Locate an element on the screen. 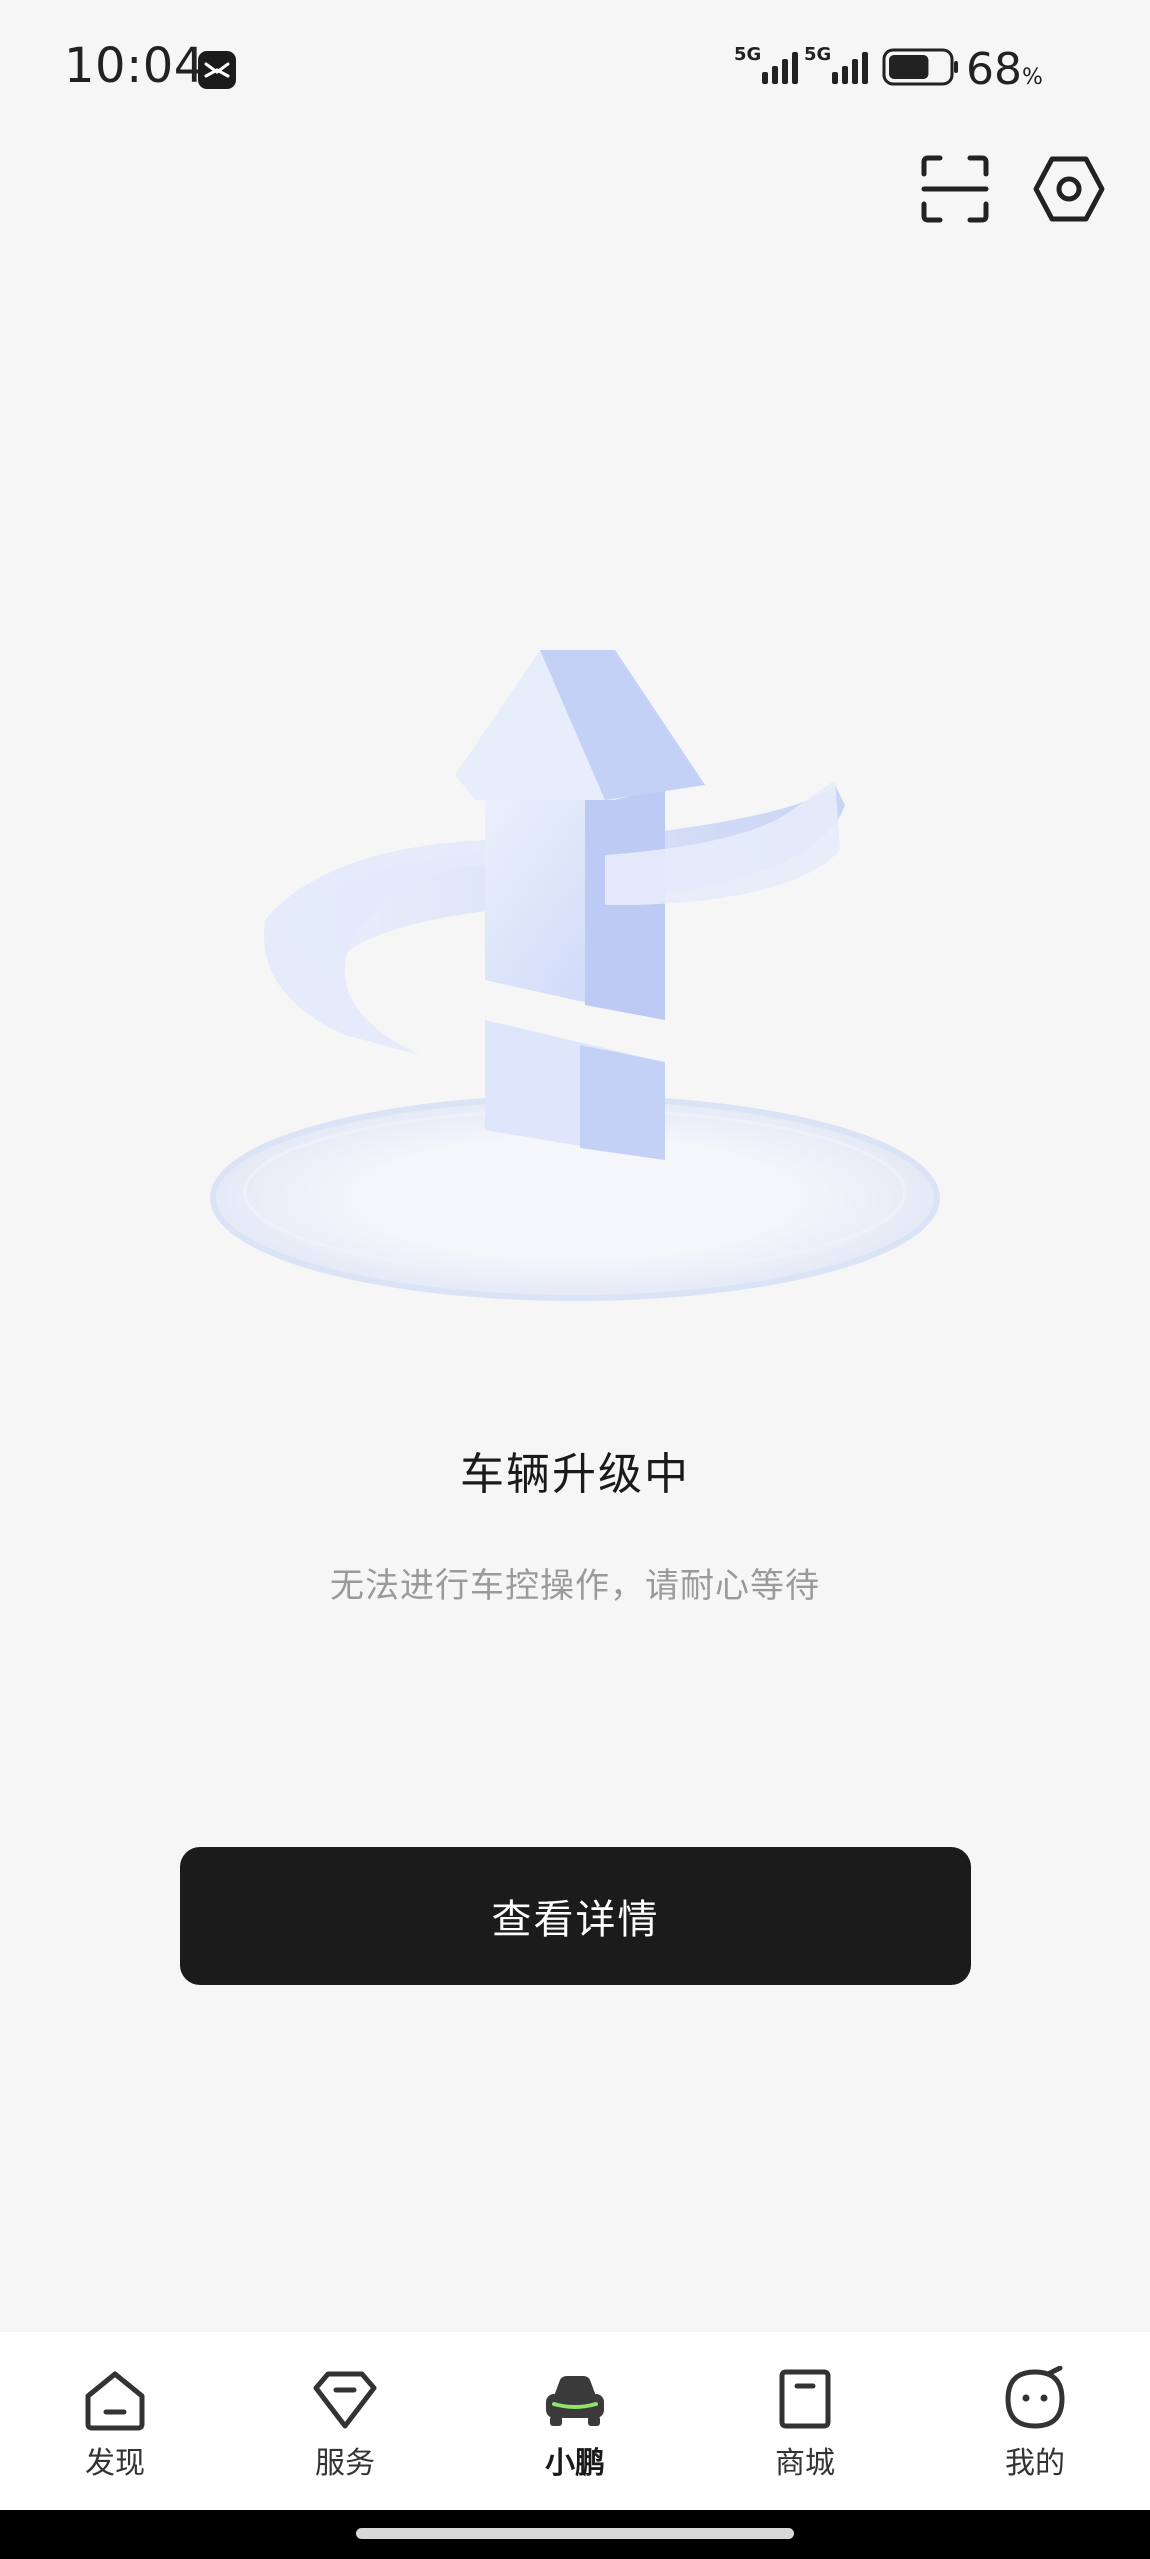 Image resolution: width=1150 pixels, height=2559 pixels. scan-button is located at coordinates (955, 189).